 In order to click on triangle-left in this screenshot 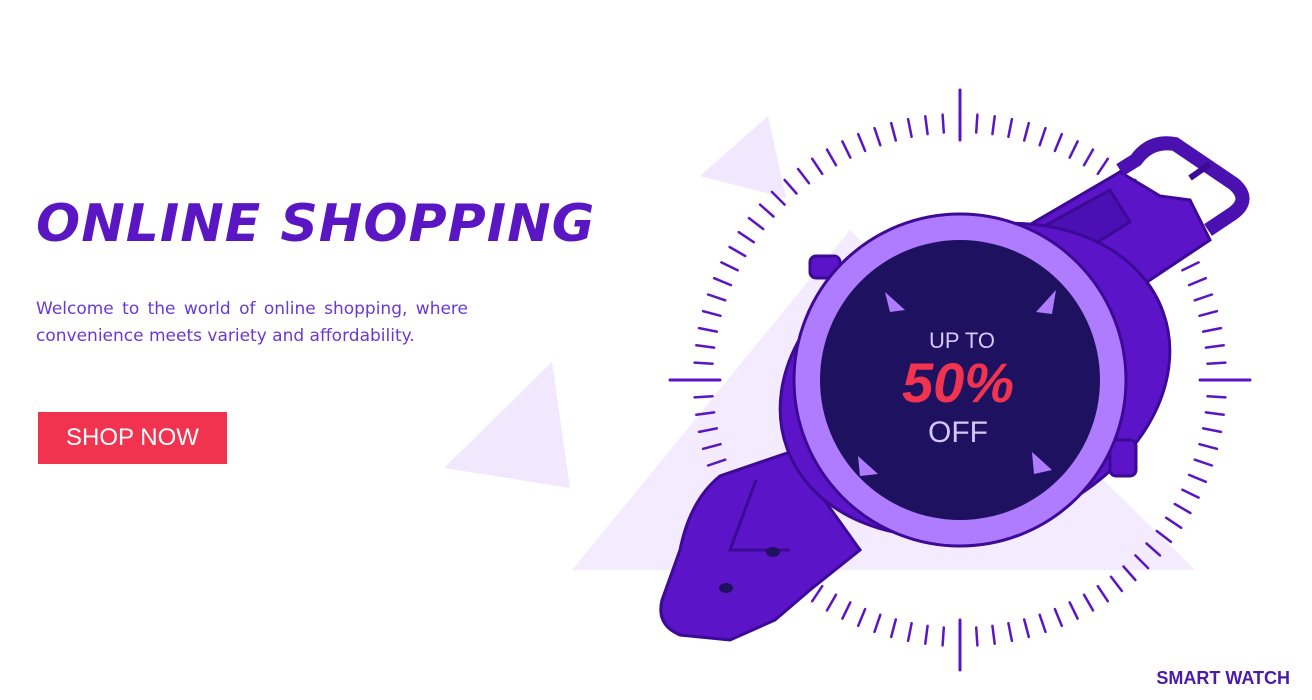, I will do `click(507, 425)`.